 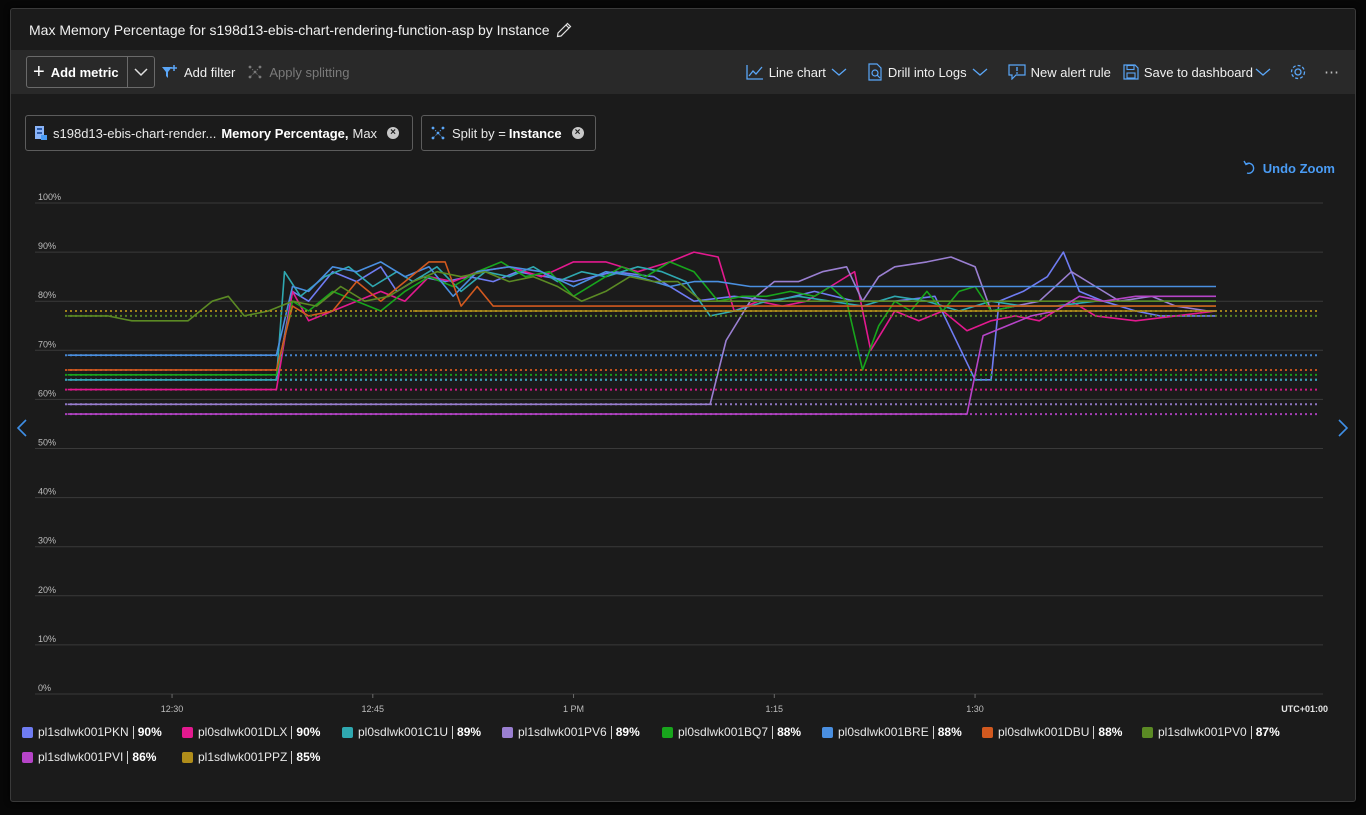 What do you see at coordinates (403, 732) in the screenshot?
I see `legend-series-name: pl0sdlwk001C1U` at bounding box center [403, 732].